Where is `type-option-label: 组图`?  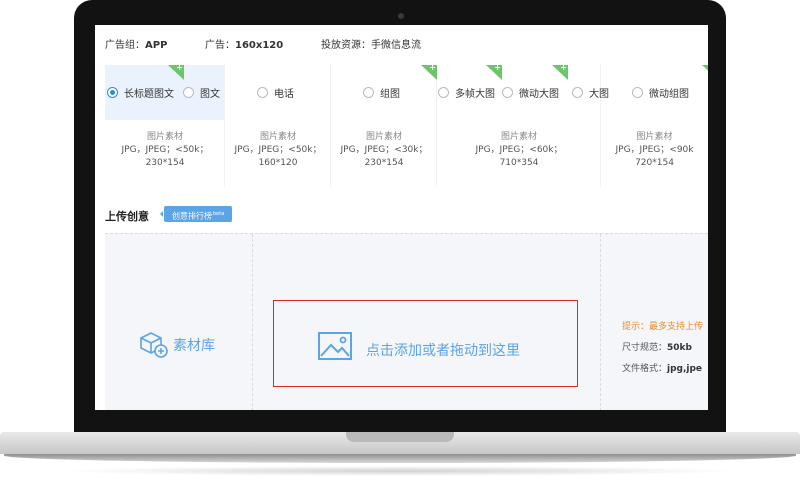 type-option-label: 组图 is located at coordinates (390, 94).